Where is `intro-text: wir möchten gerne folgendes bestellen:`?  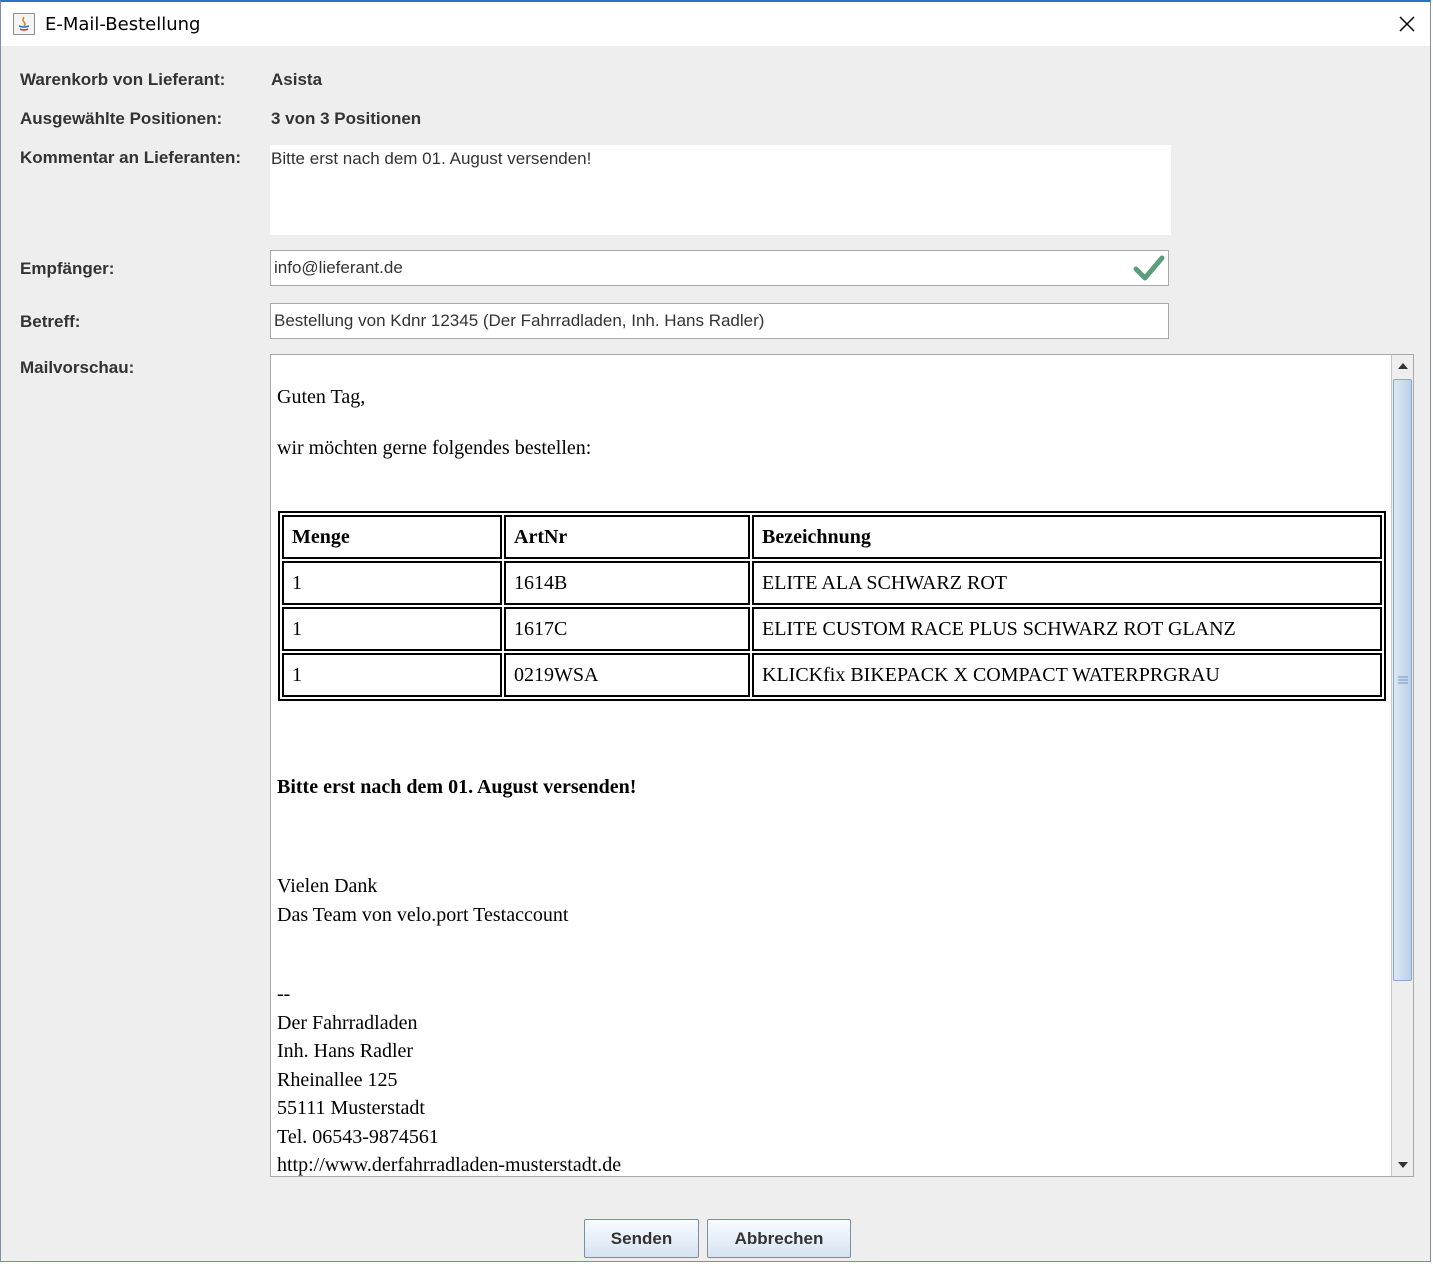
intro-text: wir möchten gerne folgendes bestellen: is located at coordinates (434, 448).